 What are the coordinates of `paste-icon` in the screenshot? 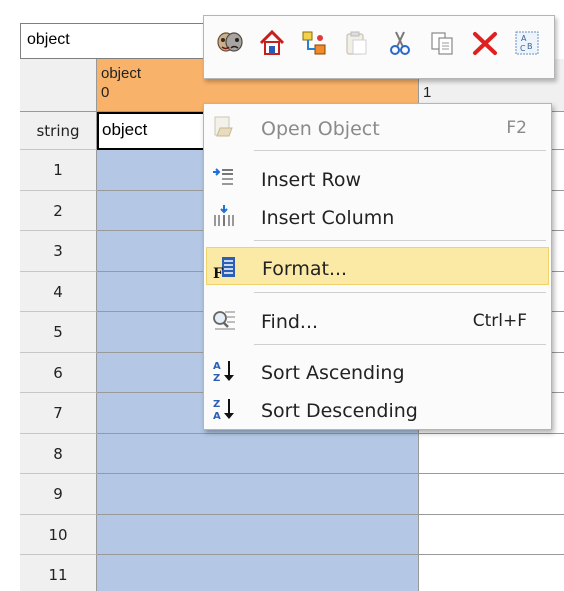 It's located at (356, 43).